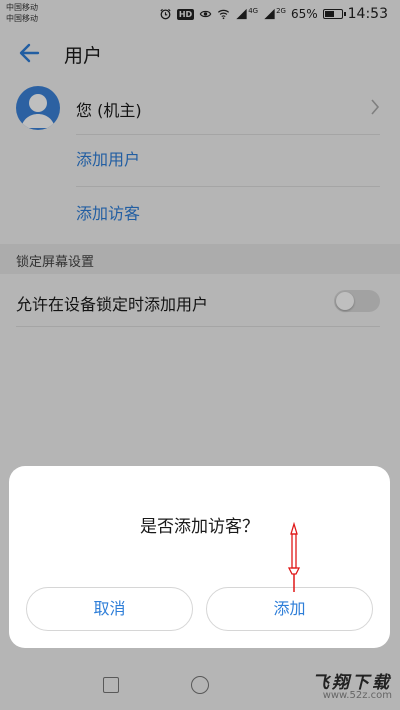  I want to click on cancel-button: 取消, so click(109, 609).